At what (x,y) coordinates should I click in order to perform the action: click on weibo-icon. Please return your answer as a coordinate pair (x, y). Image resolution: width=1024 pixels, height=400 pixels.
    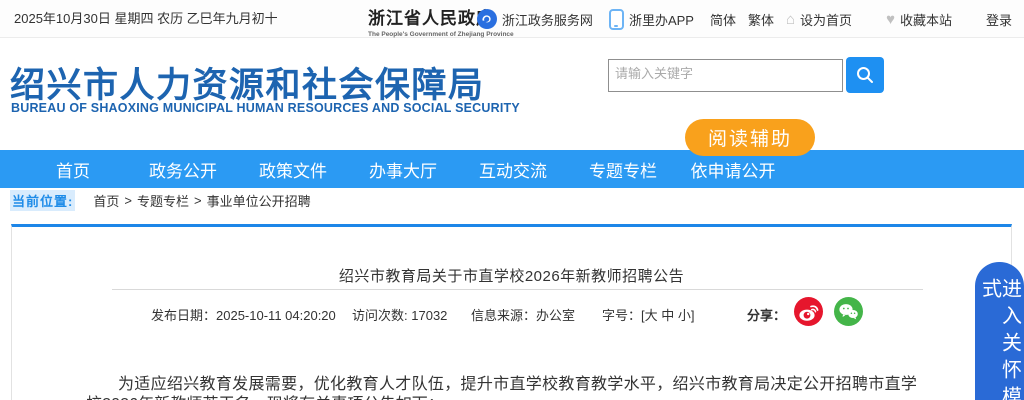
    Looking at the image, I should click on (809, 313).